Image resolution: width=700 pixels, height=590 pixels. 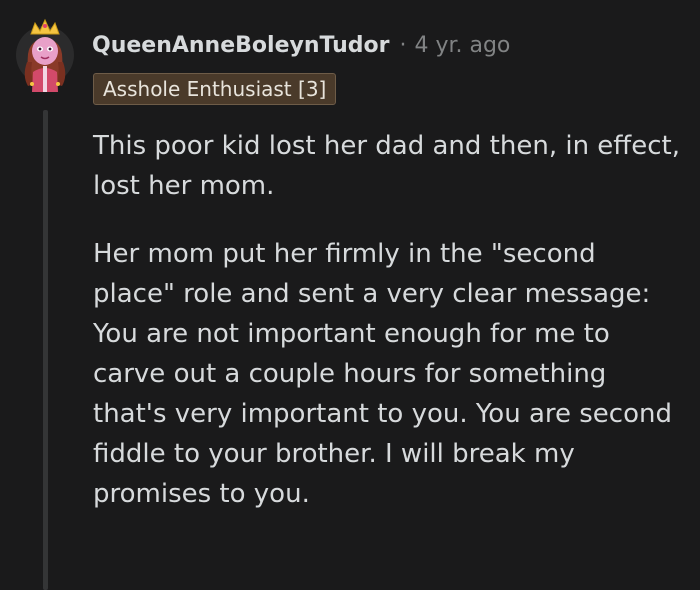 What do you see at coordinates (45, 350) in the screenshot?
I see `thread-line` at bounding box center [45, 350].